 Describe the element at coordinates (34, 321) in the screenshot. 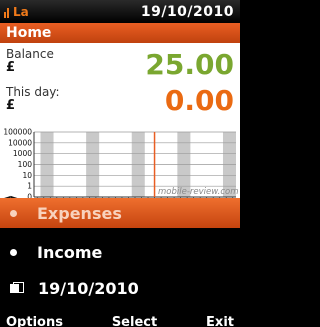

I see `options-softkey: Options` at that location.